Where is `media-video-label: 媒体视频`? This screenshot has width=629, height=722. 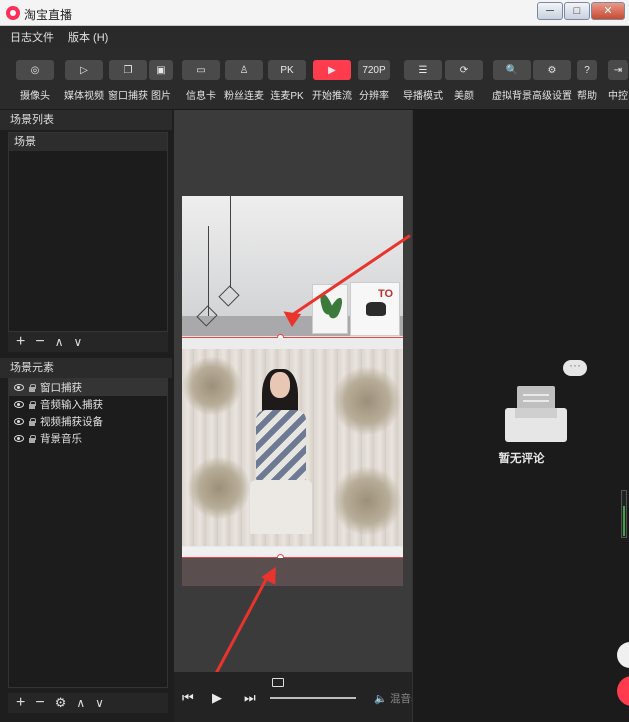 media-video-label: 媒体视频 is located at coordinates (84, 96).